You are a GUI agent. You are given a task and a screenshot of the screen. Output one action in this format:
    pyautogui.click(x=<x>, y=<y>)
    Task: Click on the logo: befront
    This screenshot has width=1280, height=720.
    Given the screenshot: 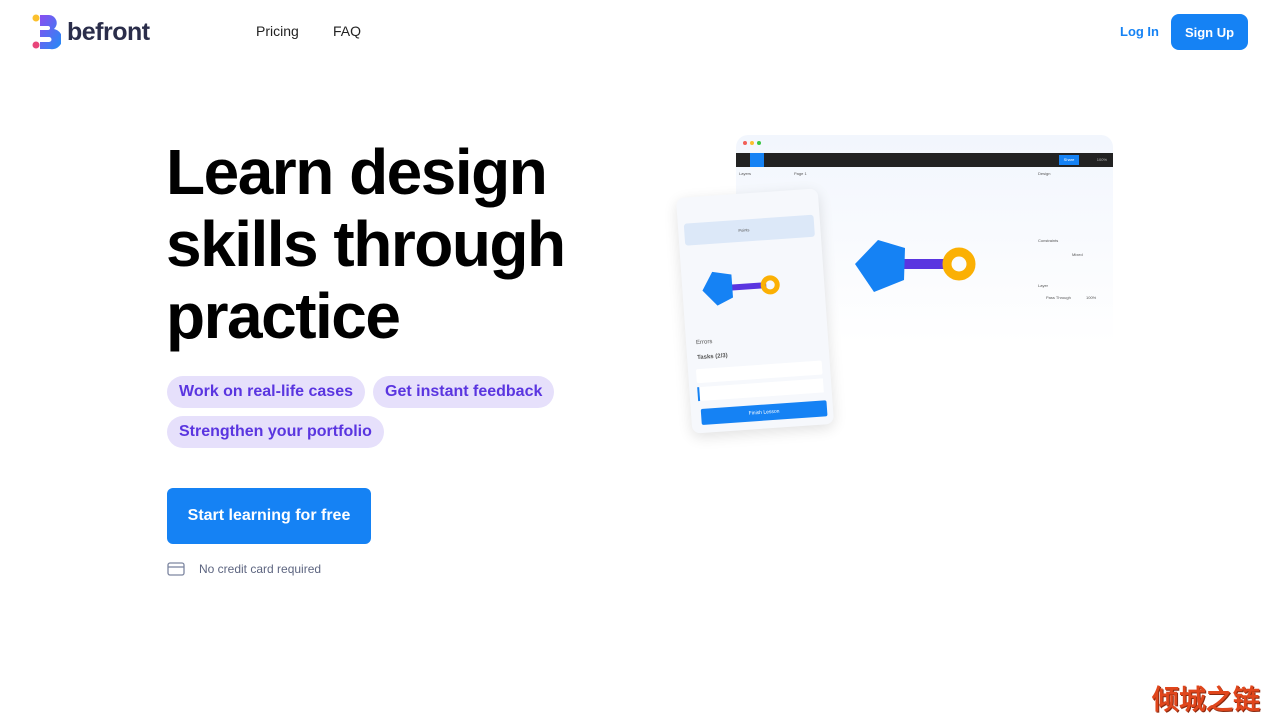 What is the action you would take?
    pyautogui.click(x=90, y=32)
    